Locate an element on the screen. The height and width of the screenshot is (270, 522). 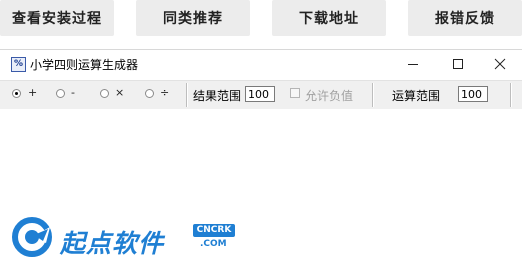
op-range-label: 运算范围 is located at coordinates (416, 96).